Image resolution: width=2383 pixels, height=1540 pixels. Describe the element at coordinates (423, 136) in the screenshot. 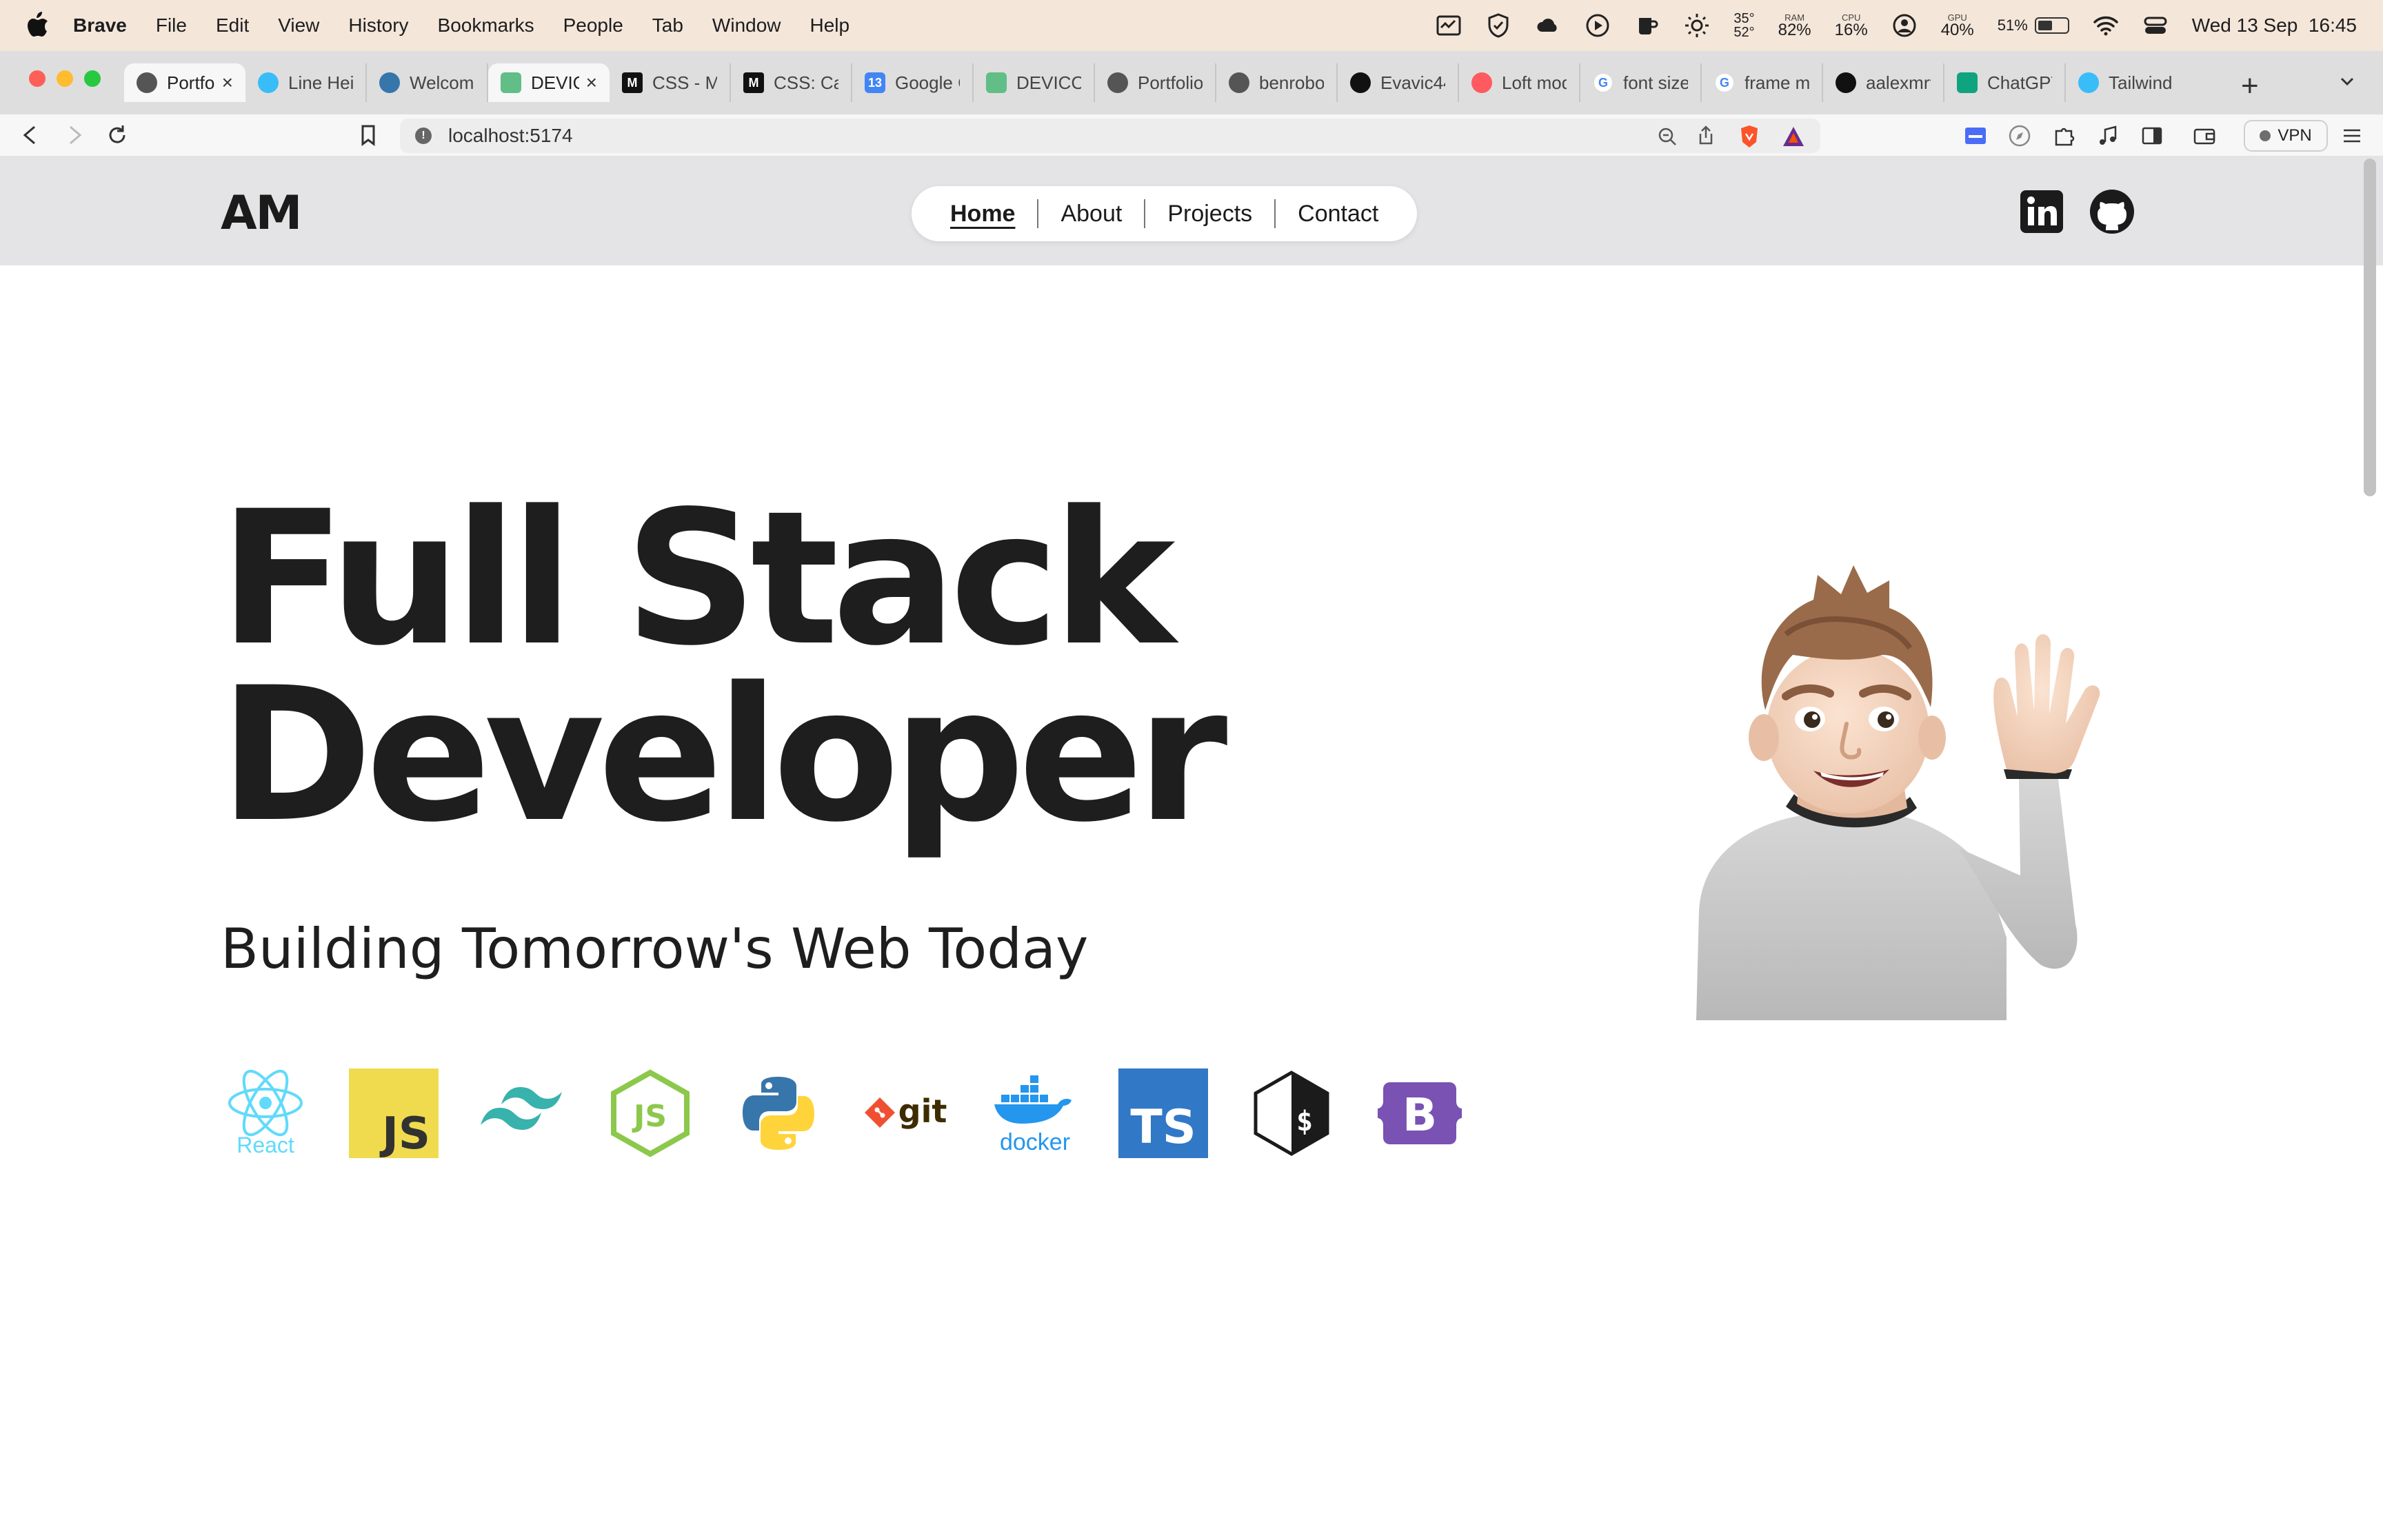

I see `site-info-icon: !` at that location.